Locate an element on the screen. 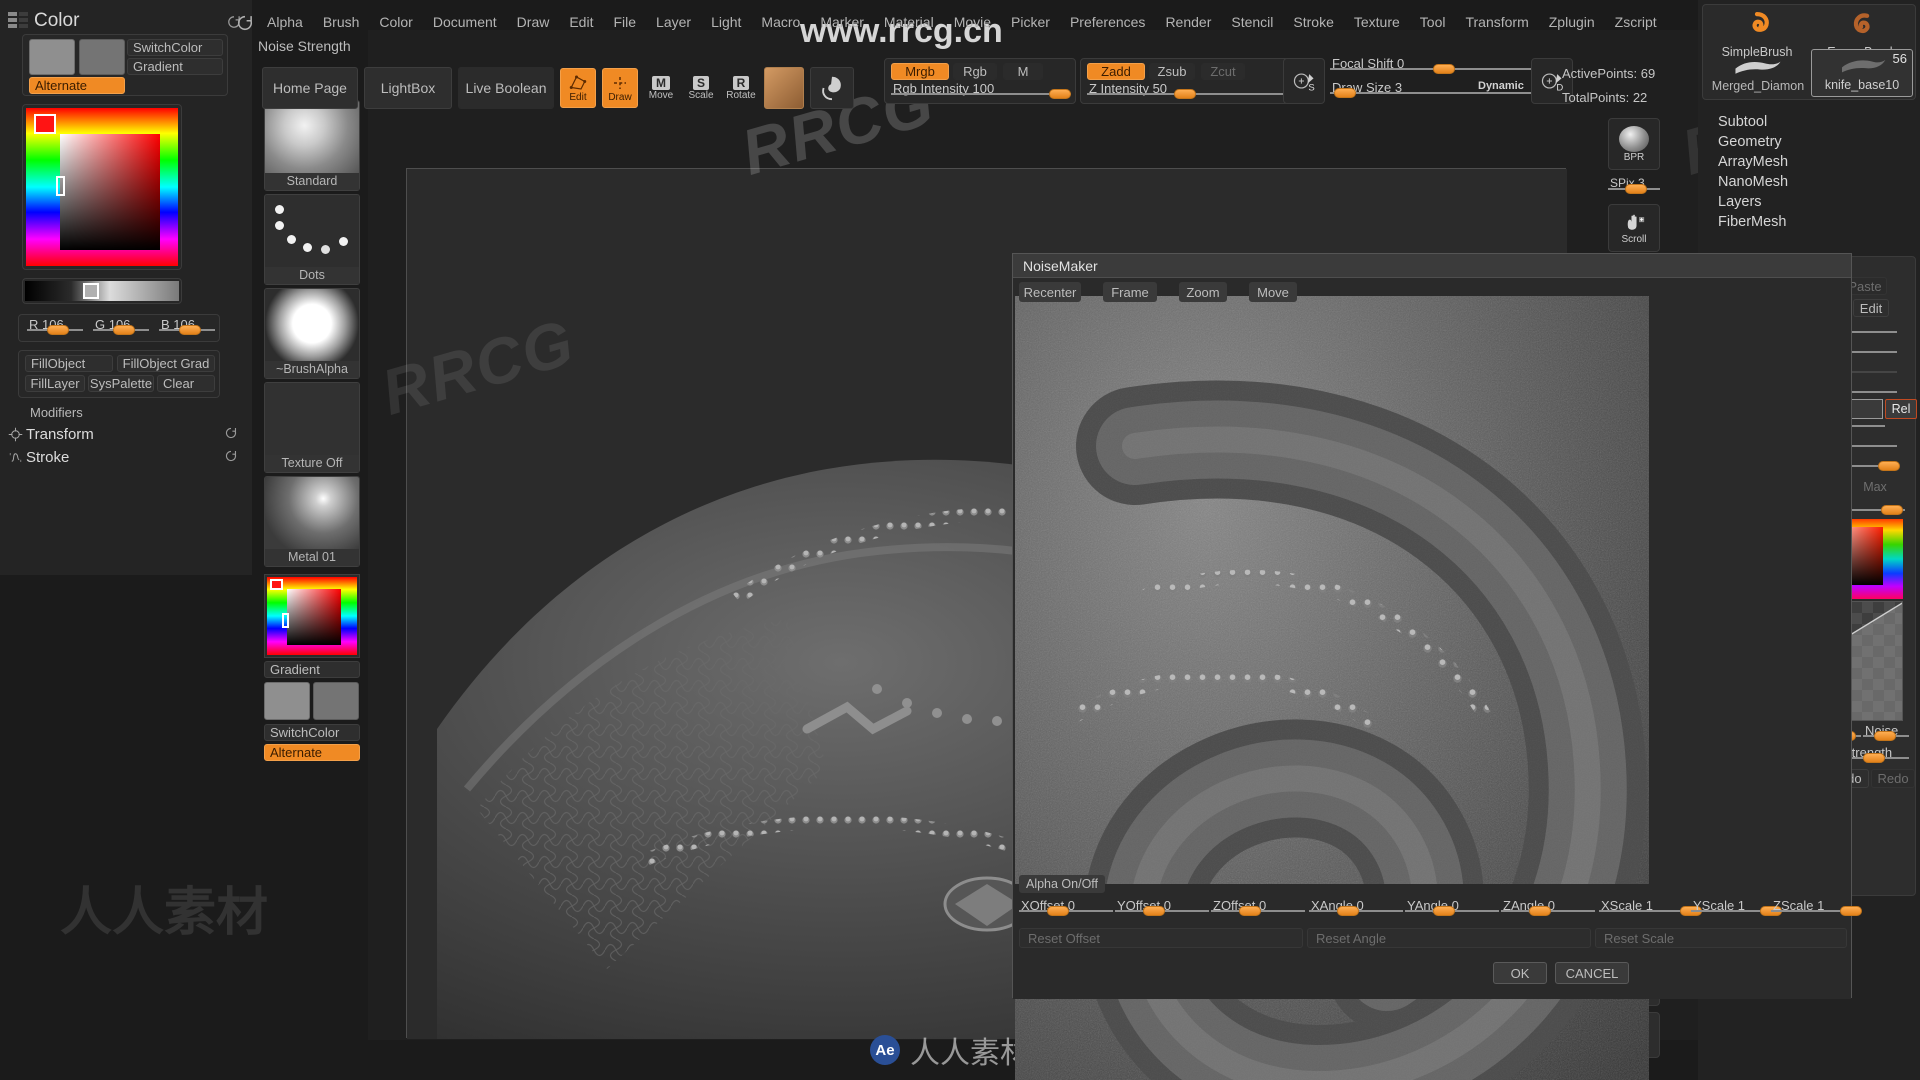  fill-layer-button: FillLayer is located at coordinates (55, 383).